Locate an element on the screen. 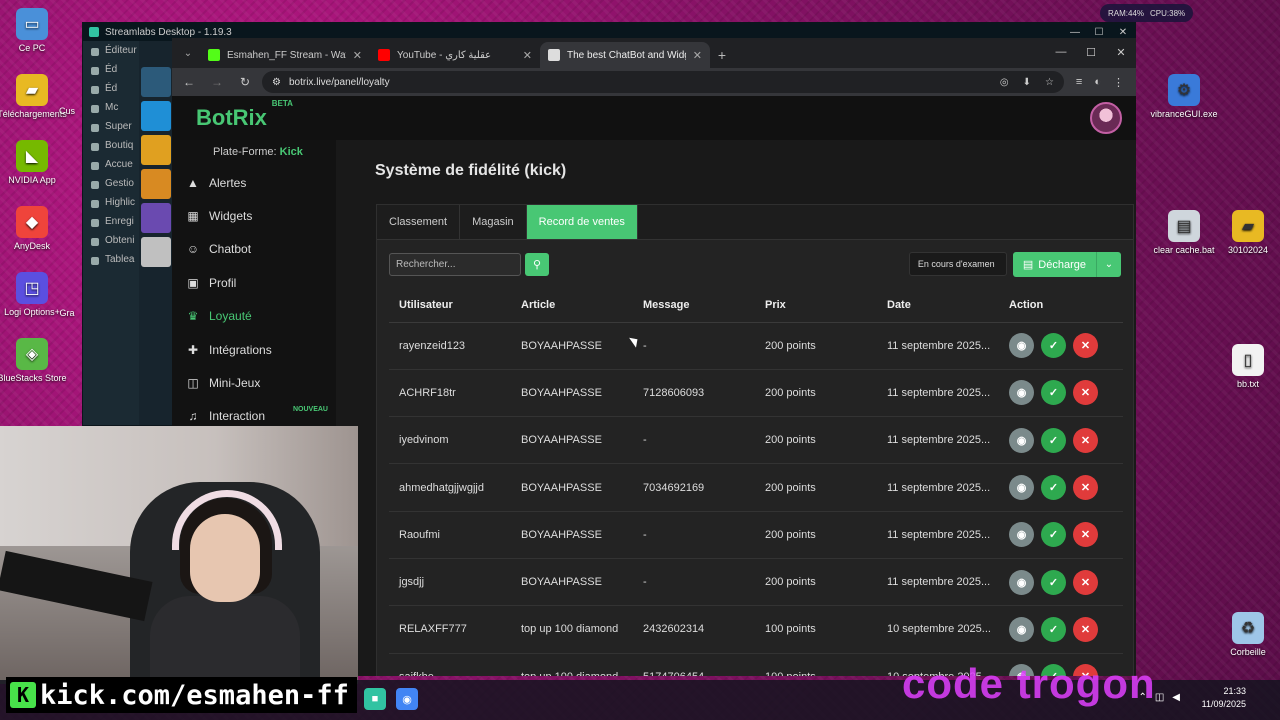 Image resolution: width=1280 pixels, height=720 pixels. sidebar-item-alertes: ▲ Alertes is located at coordinates (254, 182).